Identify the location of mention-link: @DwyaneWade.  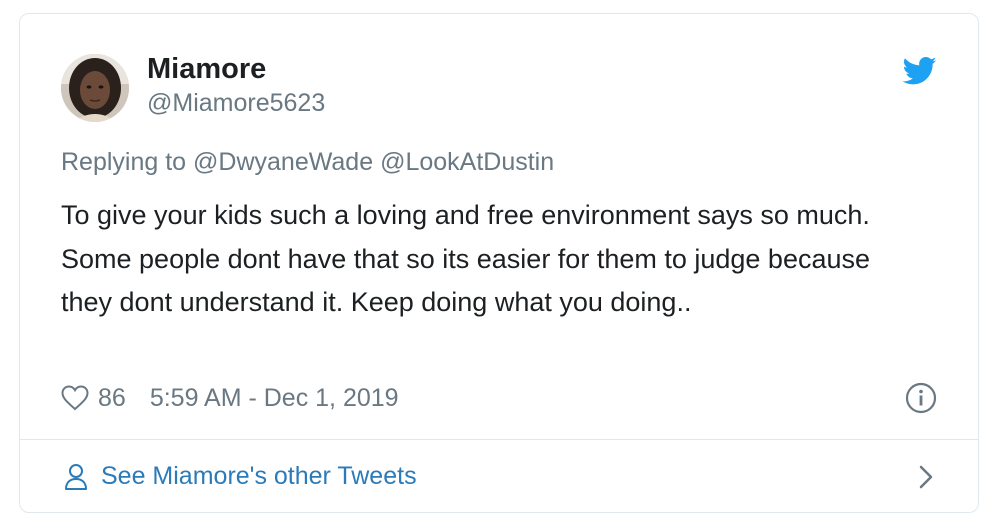
(283, 162).